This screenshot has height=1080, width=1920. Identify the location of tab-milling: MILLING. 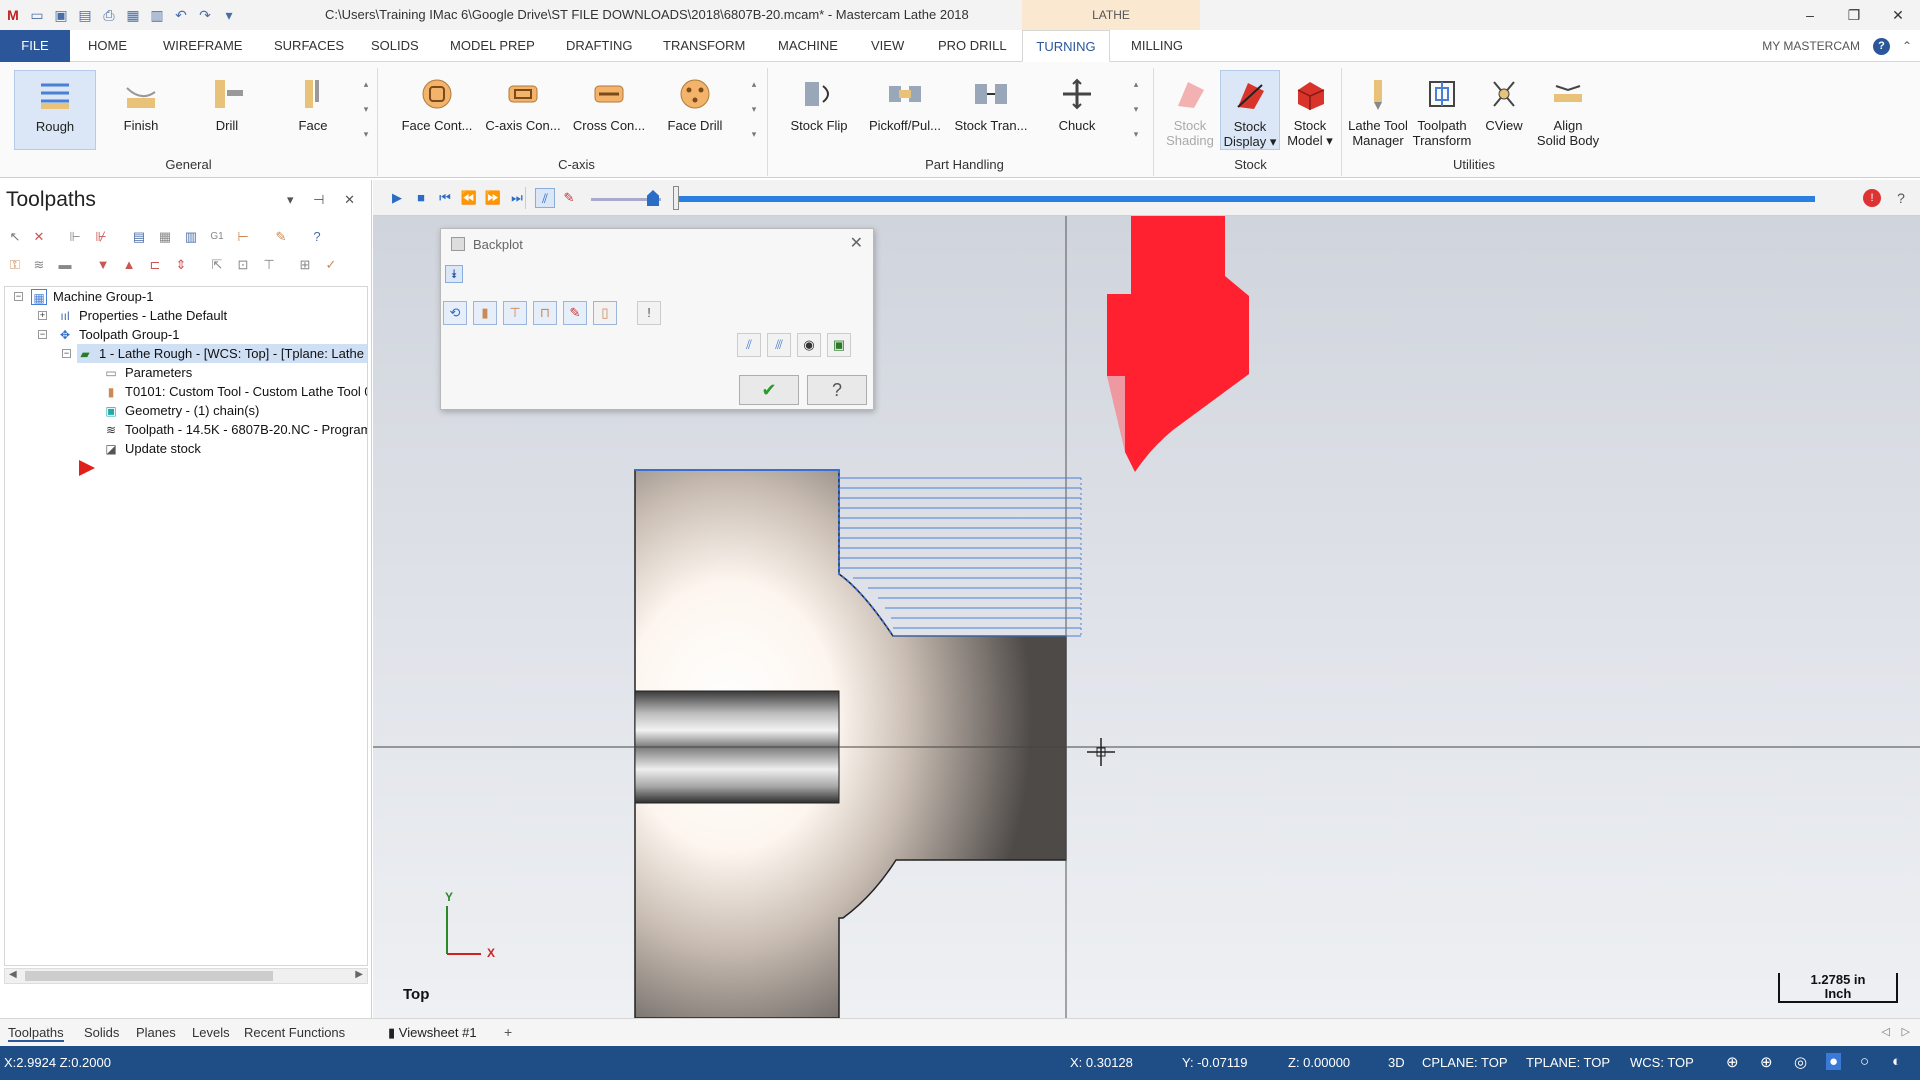
(1157, 46).